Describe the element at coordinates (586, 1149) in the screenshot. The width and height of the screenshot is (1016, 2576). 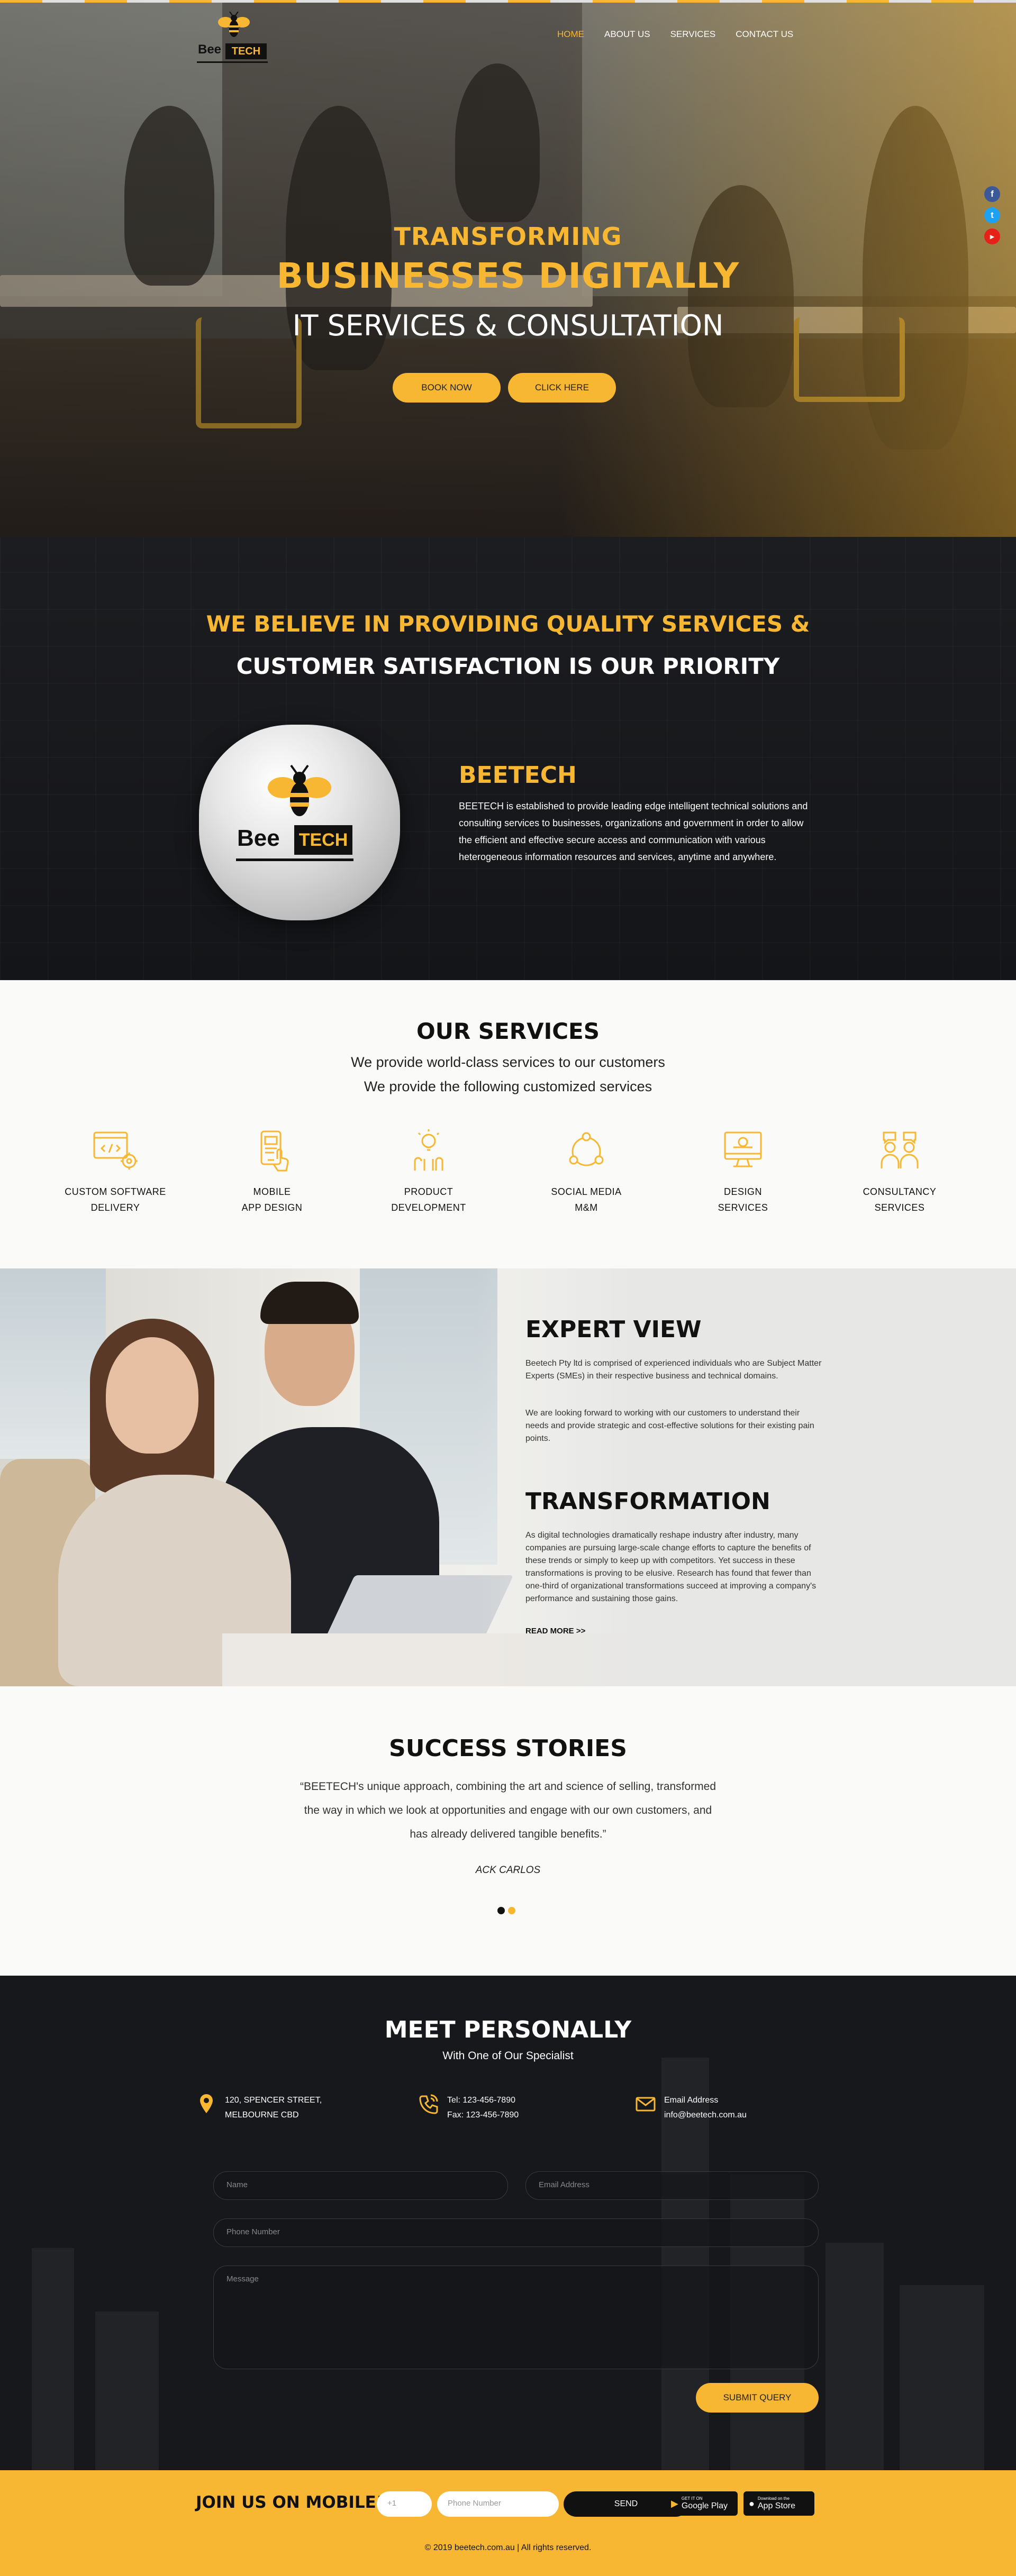
I see `social-network-icon` at that location.